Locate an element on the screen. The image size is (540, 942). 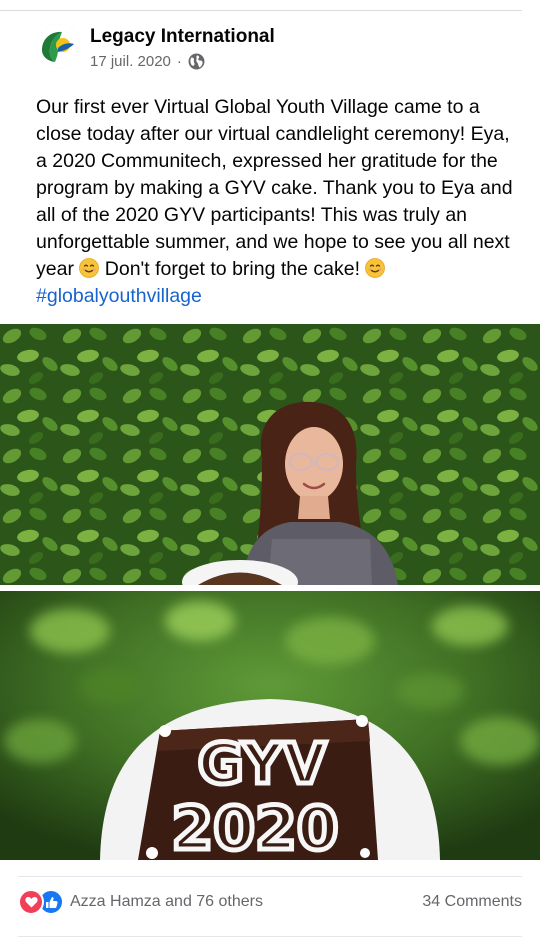
reactions-summary: Azza Hamza and 76 others is located at coordinates (140, 902).